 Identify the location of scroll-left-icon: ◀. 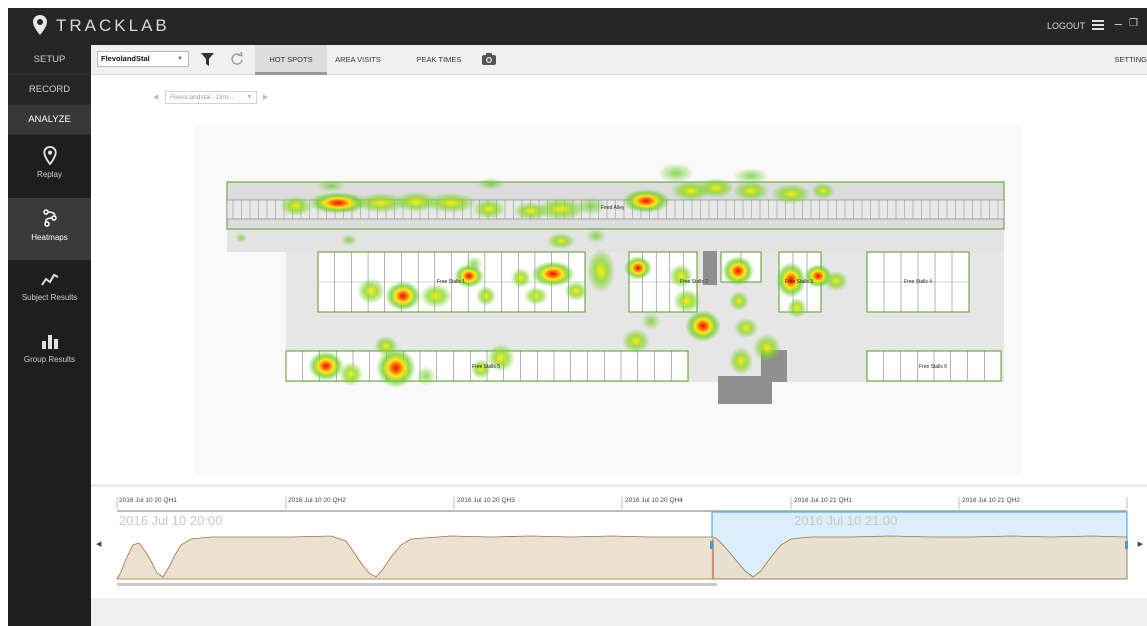
(98, 544).